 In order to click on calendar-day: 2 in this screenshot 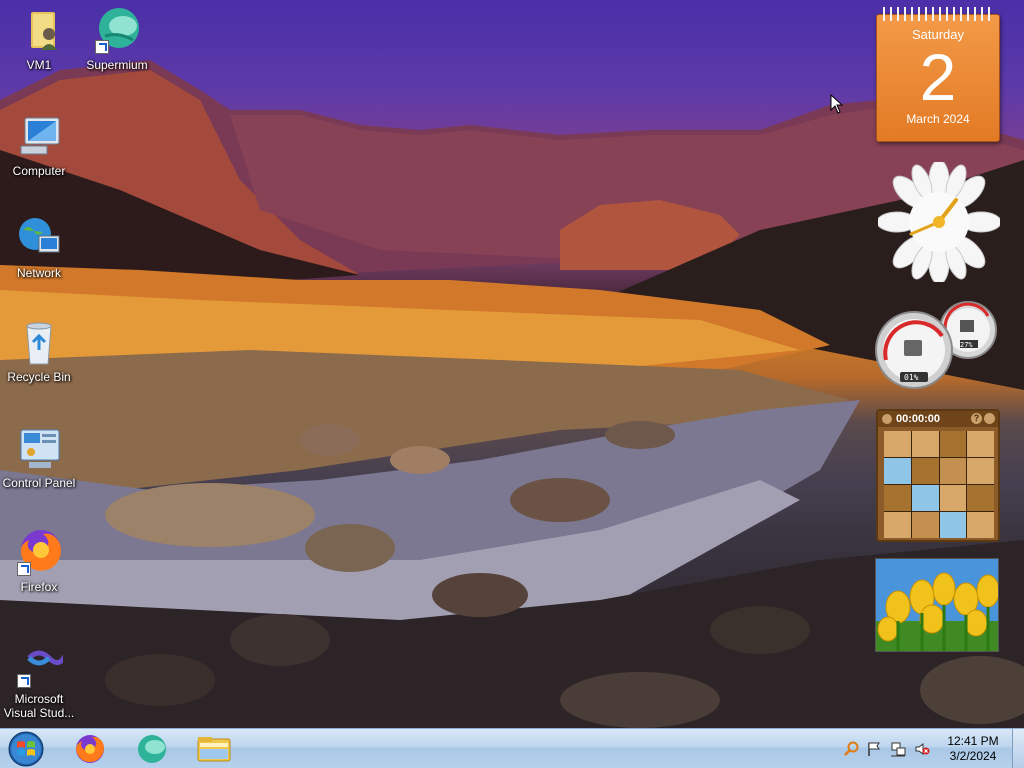, I will do `click(938, 77)`.